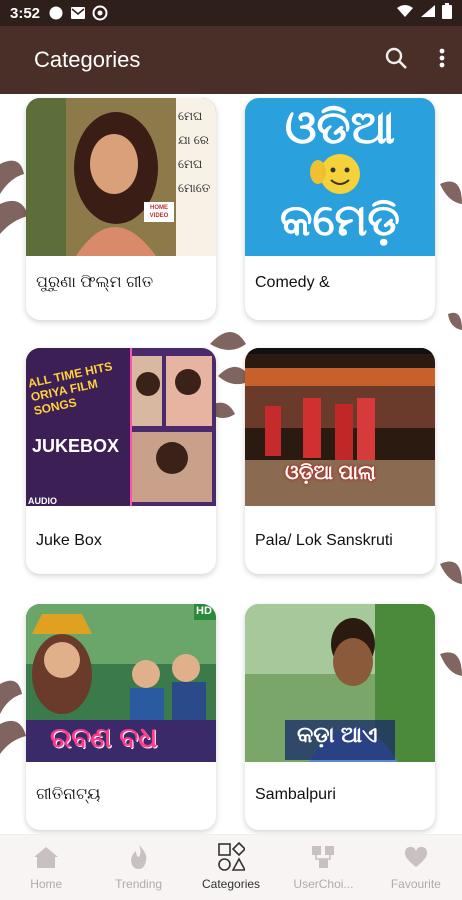 The height and width of the screenshot is (900, 462). What do you see at coordinates (231, 884) in the screenshot?
I see `nav-label: Categories` at bounding box center [231, 884].